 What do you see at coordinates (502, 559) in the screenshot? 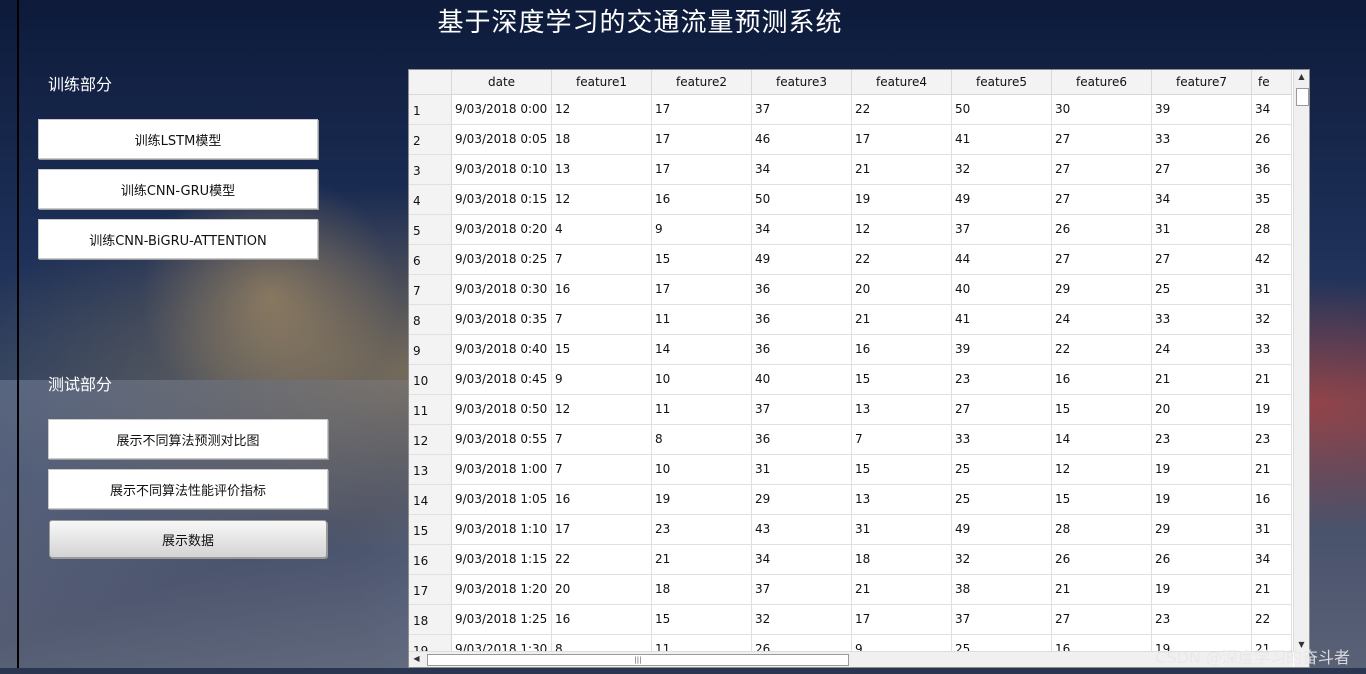
I see `table-cell: 9/03/2018 1:15` at bounding box center [502, 559].